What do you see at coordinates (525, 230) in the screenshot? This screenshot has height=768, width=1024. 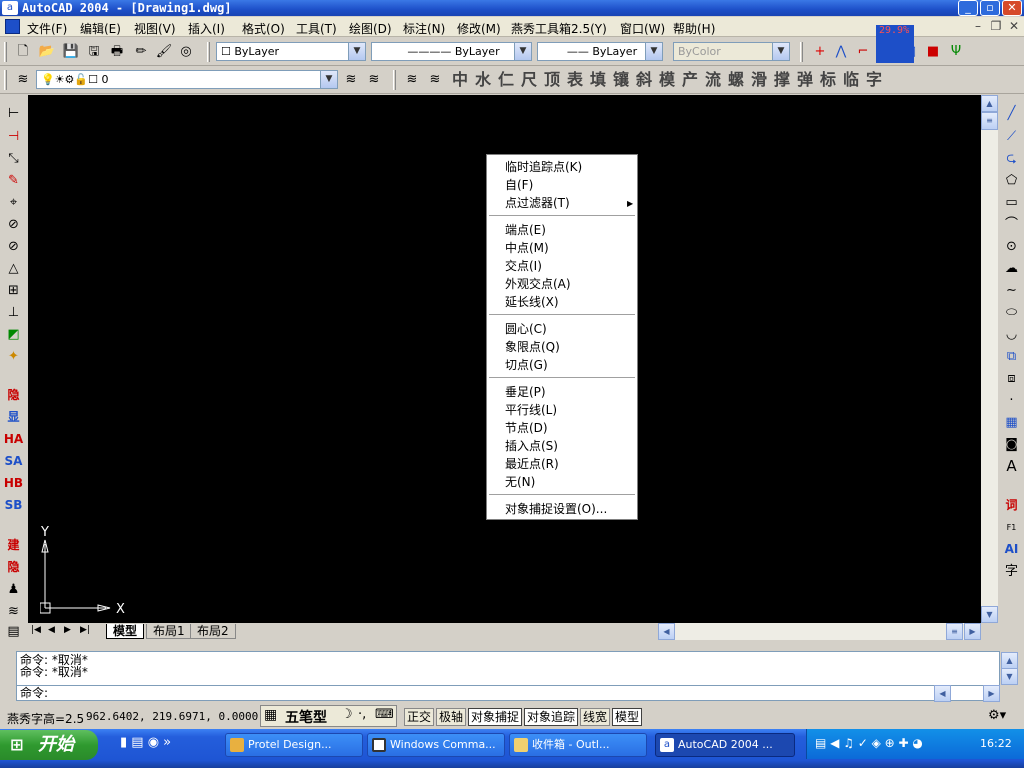 I see `menu-item-endpoint: 端点(E)` at bounding box center [525, 230].